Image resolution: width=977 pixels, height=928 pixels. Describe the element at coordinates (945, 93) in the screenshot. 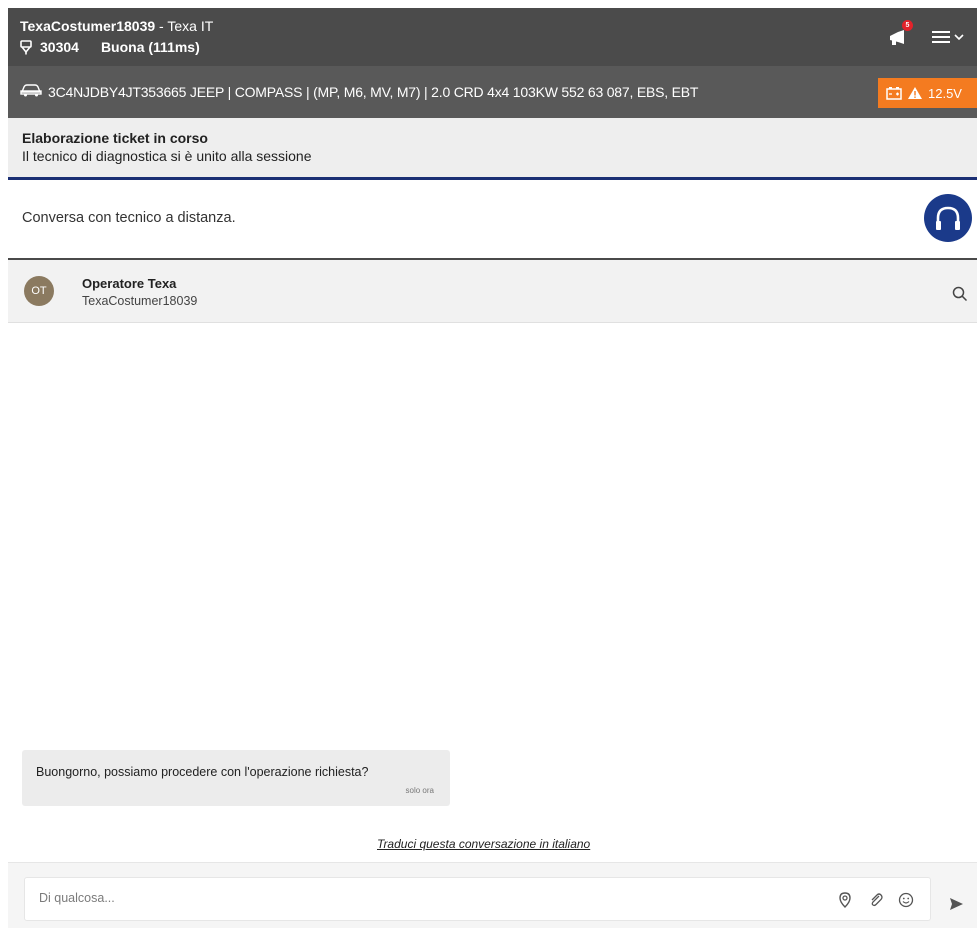

I see `battery-voltage: 12.5V` at that location.